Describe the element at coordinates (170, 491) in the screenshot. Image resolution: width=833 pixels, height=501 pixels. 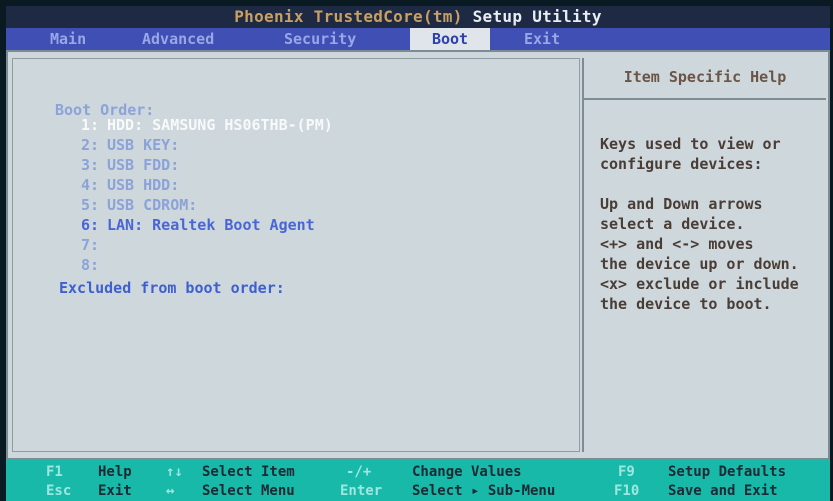
I see `left-right-key: ↔` at that location.